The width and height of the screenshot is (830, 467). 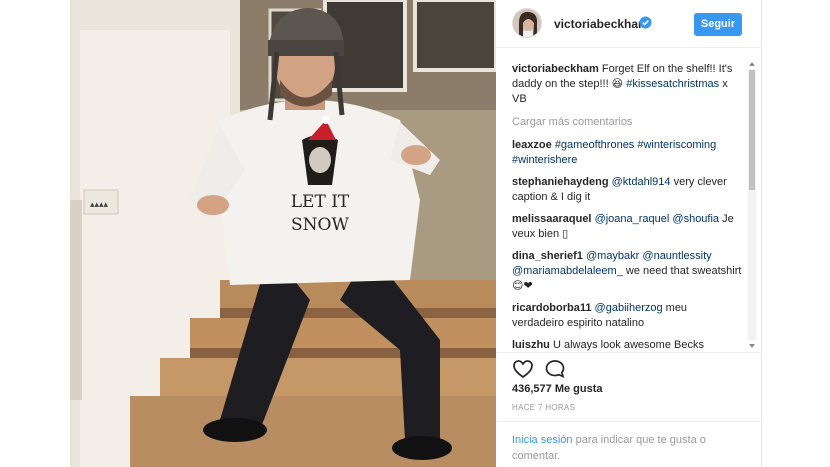 I want to click on comment-username: ricardoborba11, so click(x=551, y=308).